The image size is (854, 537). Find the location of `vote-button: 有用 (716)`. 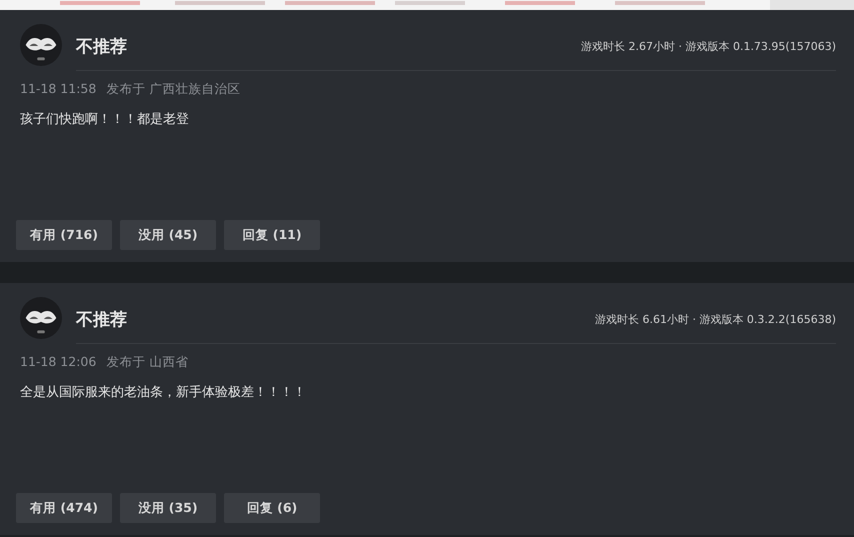

vote-button: 有用 (716) is located at coordinates (64, 235).